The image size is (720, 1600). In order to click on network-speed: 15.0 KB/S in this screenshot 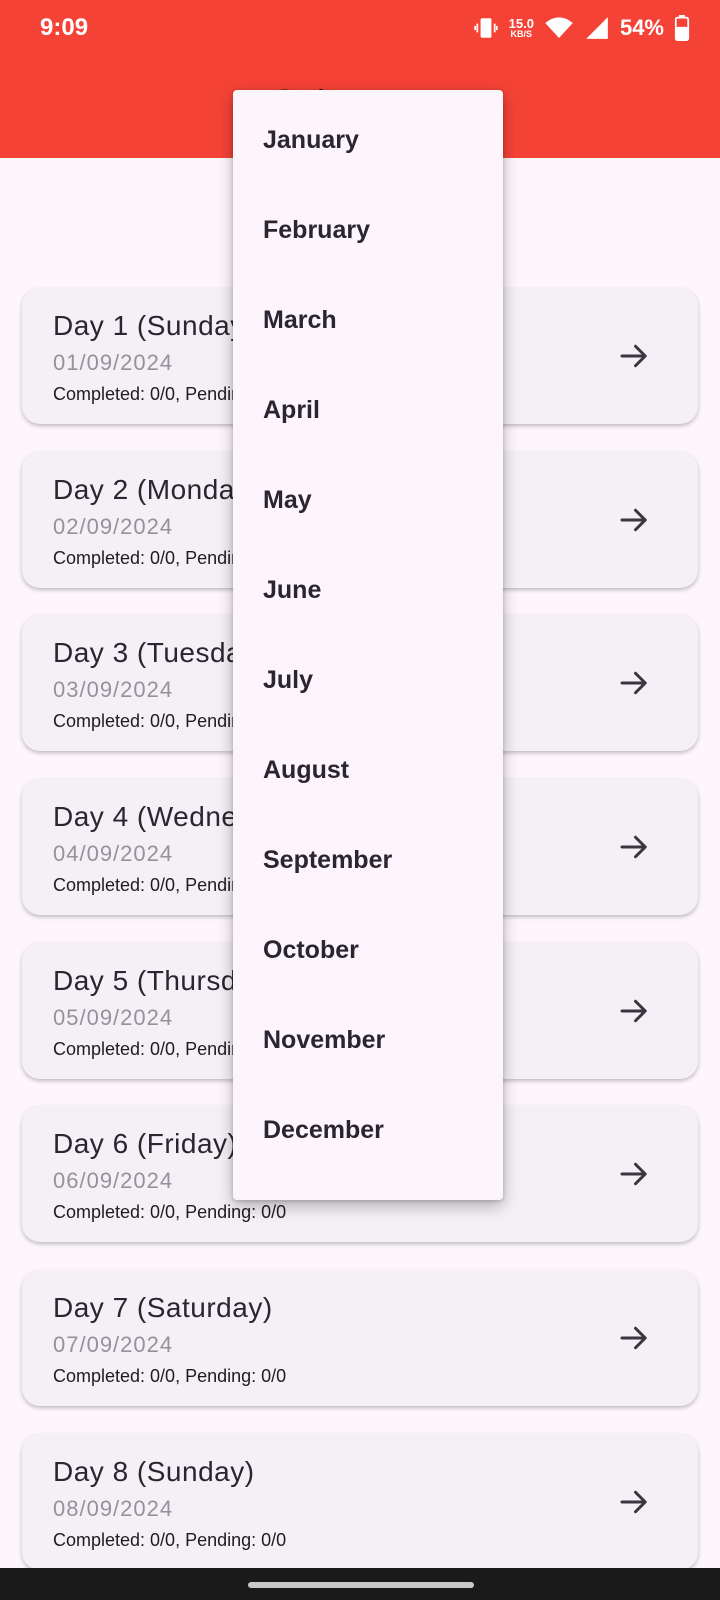, I will do `click(521, 28)`.